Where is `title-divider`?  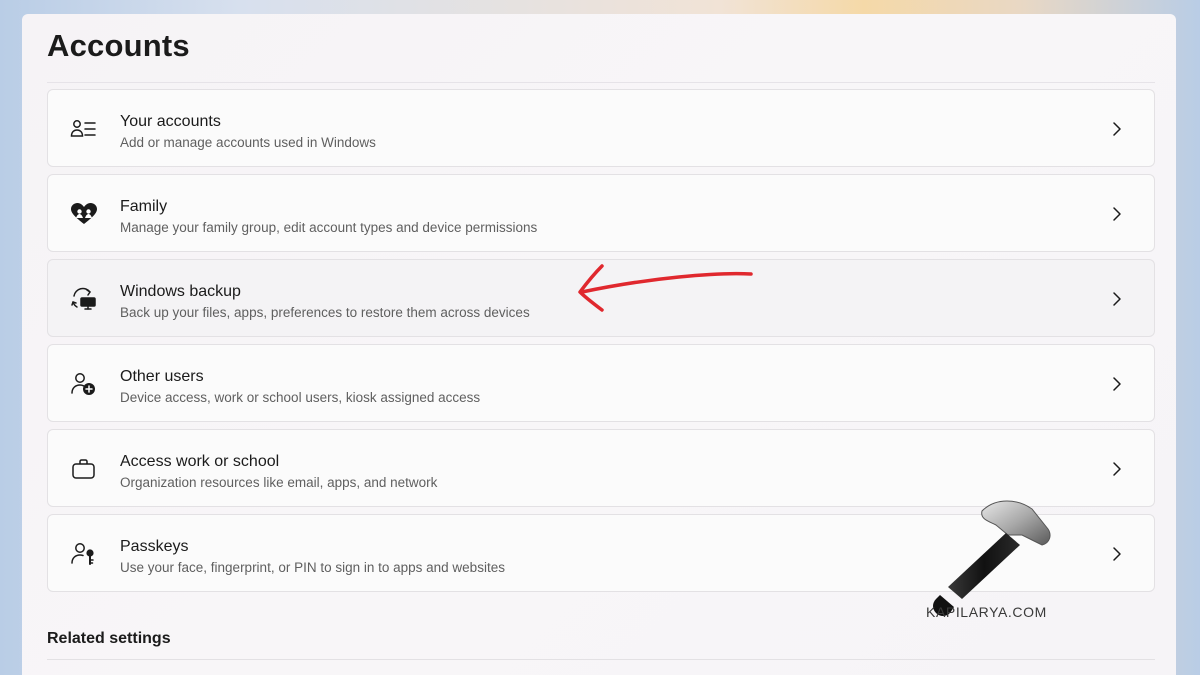
title-divider is located at coordinates (601, 82).